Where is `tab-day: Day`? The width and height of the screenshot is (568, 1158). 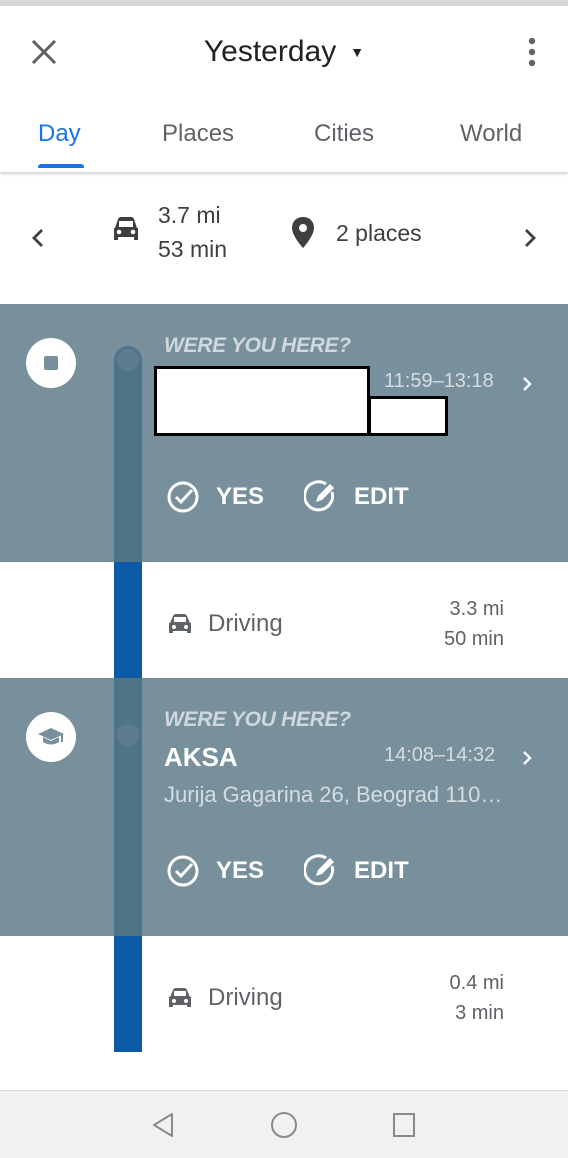 tab-day: Day is located at coordinates (59, 134).